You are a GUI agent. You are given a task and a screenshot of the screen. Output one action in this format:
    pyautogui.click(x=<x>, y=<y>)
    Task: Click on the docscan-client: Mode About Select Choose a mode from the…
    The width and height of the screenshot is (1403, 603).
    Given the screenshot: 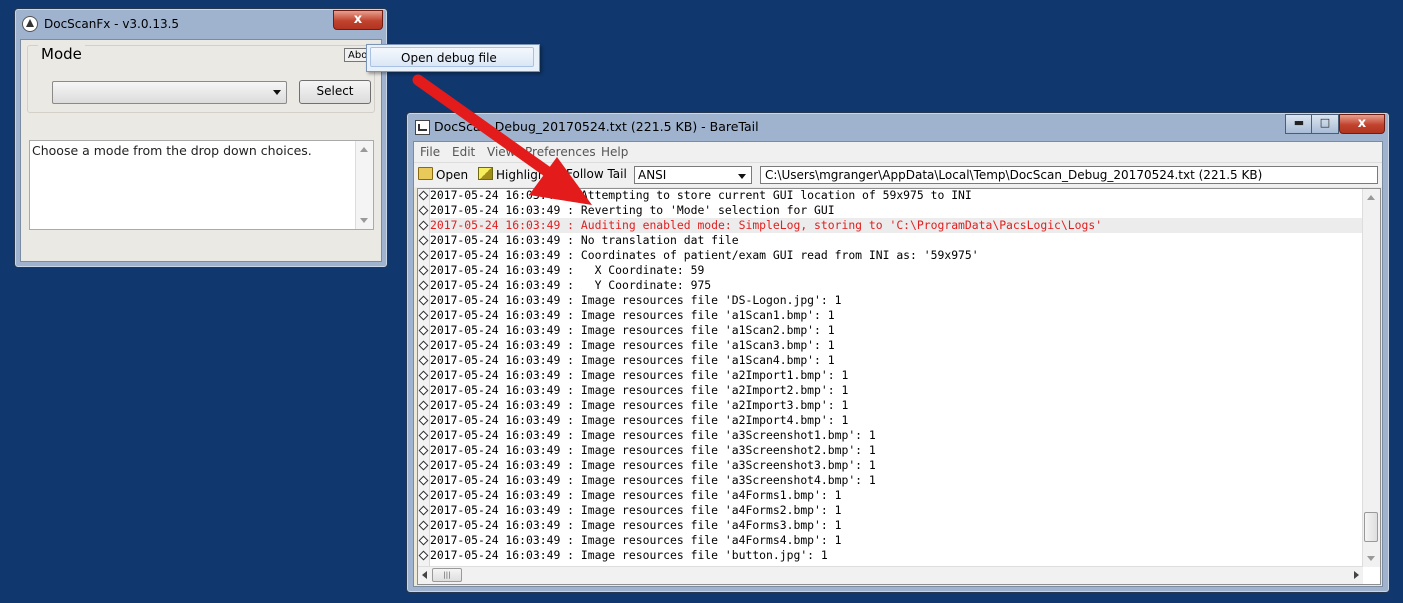 What is the action you would take?
    pyautogui.click(x=202, y=150)
    